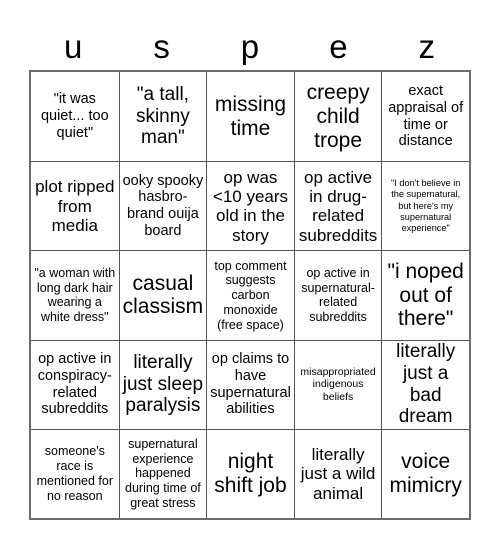  I want to click on bingo-cell-label: creepy child trope, so click(338, 116).